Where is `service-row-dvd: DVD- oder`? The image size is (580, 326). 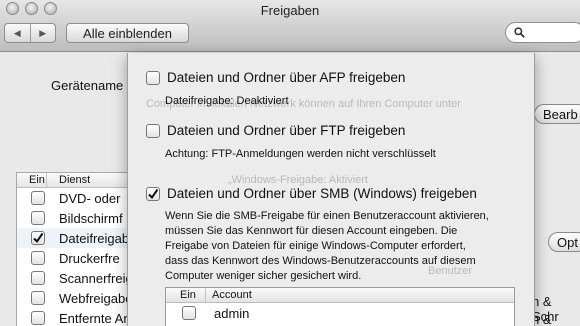 service-row-dvd: DVD- oder is located at coordinates (72, 198).